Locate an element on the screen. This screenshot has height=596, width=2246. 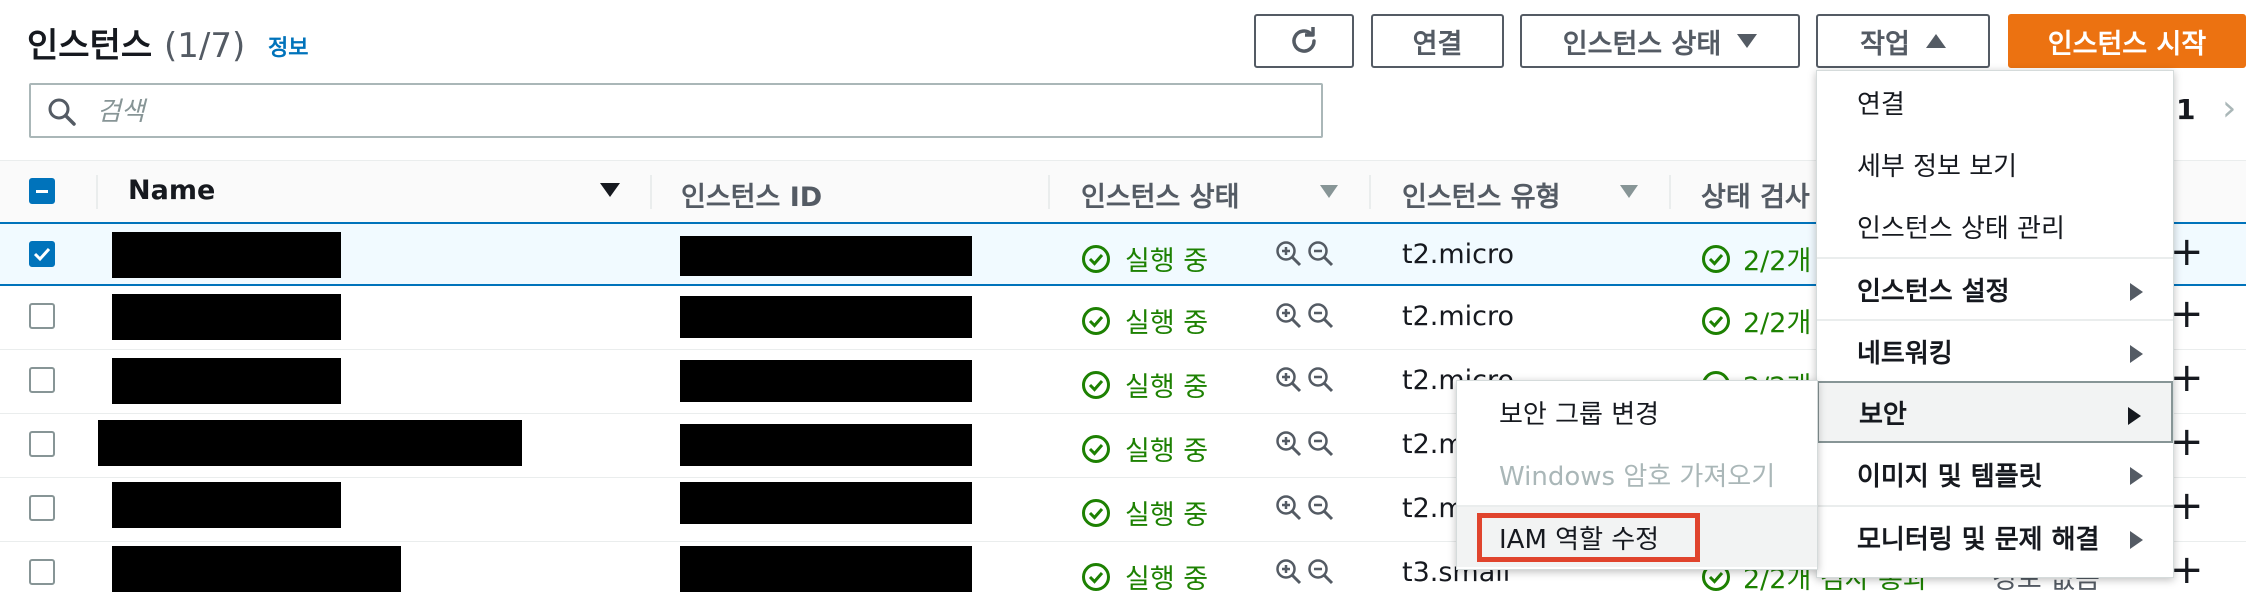
pagination-current-page: 1 is located at coordinates (2185, 109).